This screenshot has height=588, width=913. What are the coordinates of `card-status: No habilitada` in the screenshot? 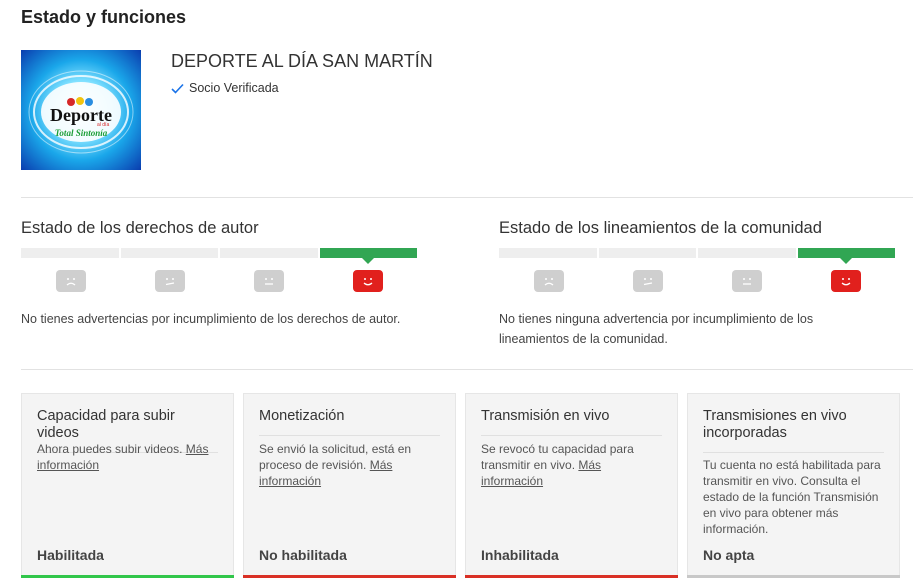 It's located at (303, 555).